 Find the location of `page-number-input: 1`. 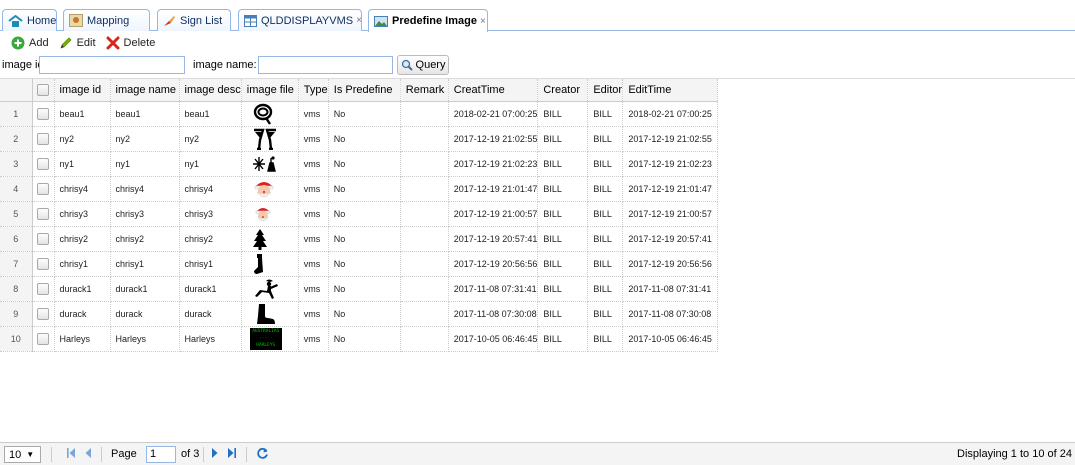

page-number-input: 1 is located at coordinates (161, 454).